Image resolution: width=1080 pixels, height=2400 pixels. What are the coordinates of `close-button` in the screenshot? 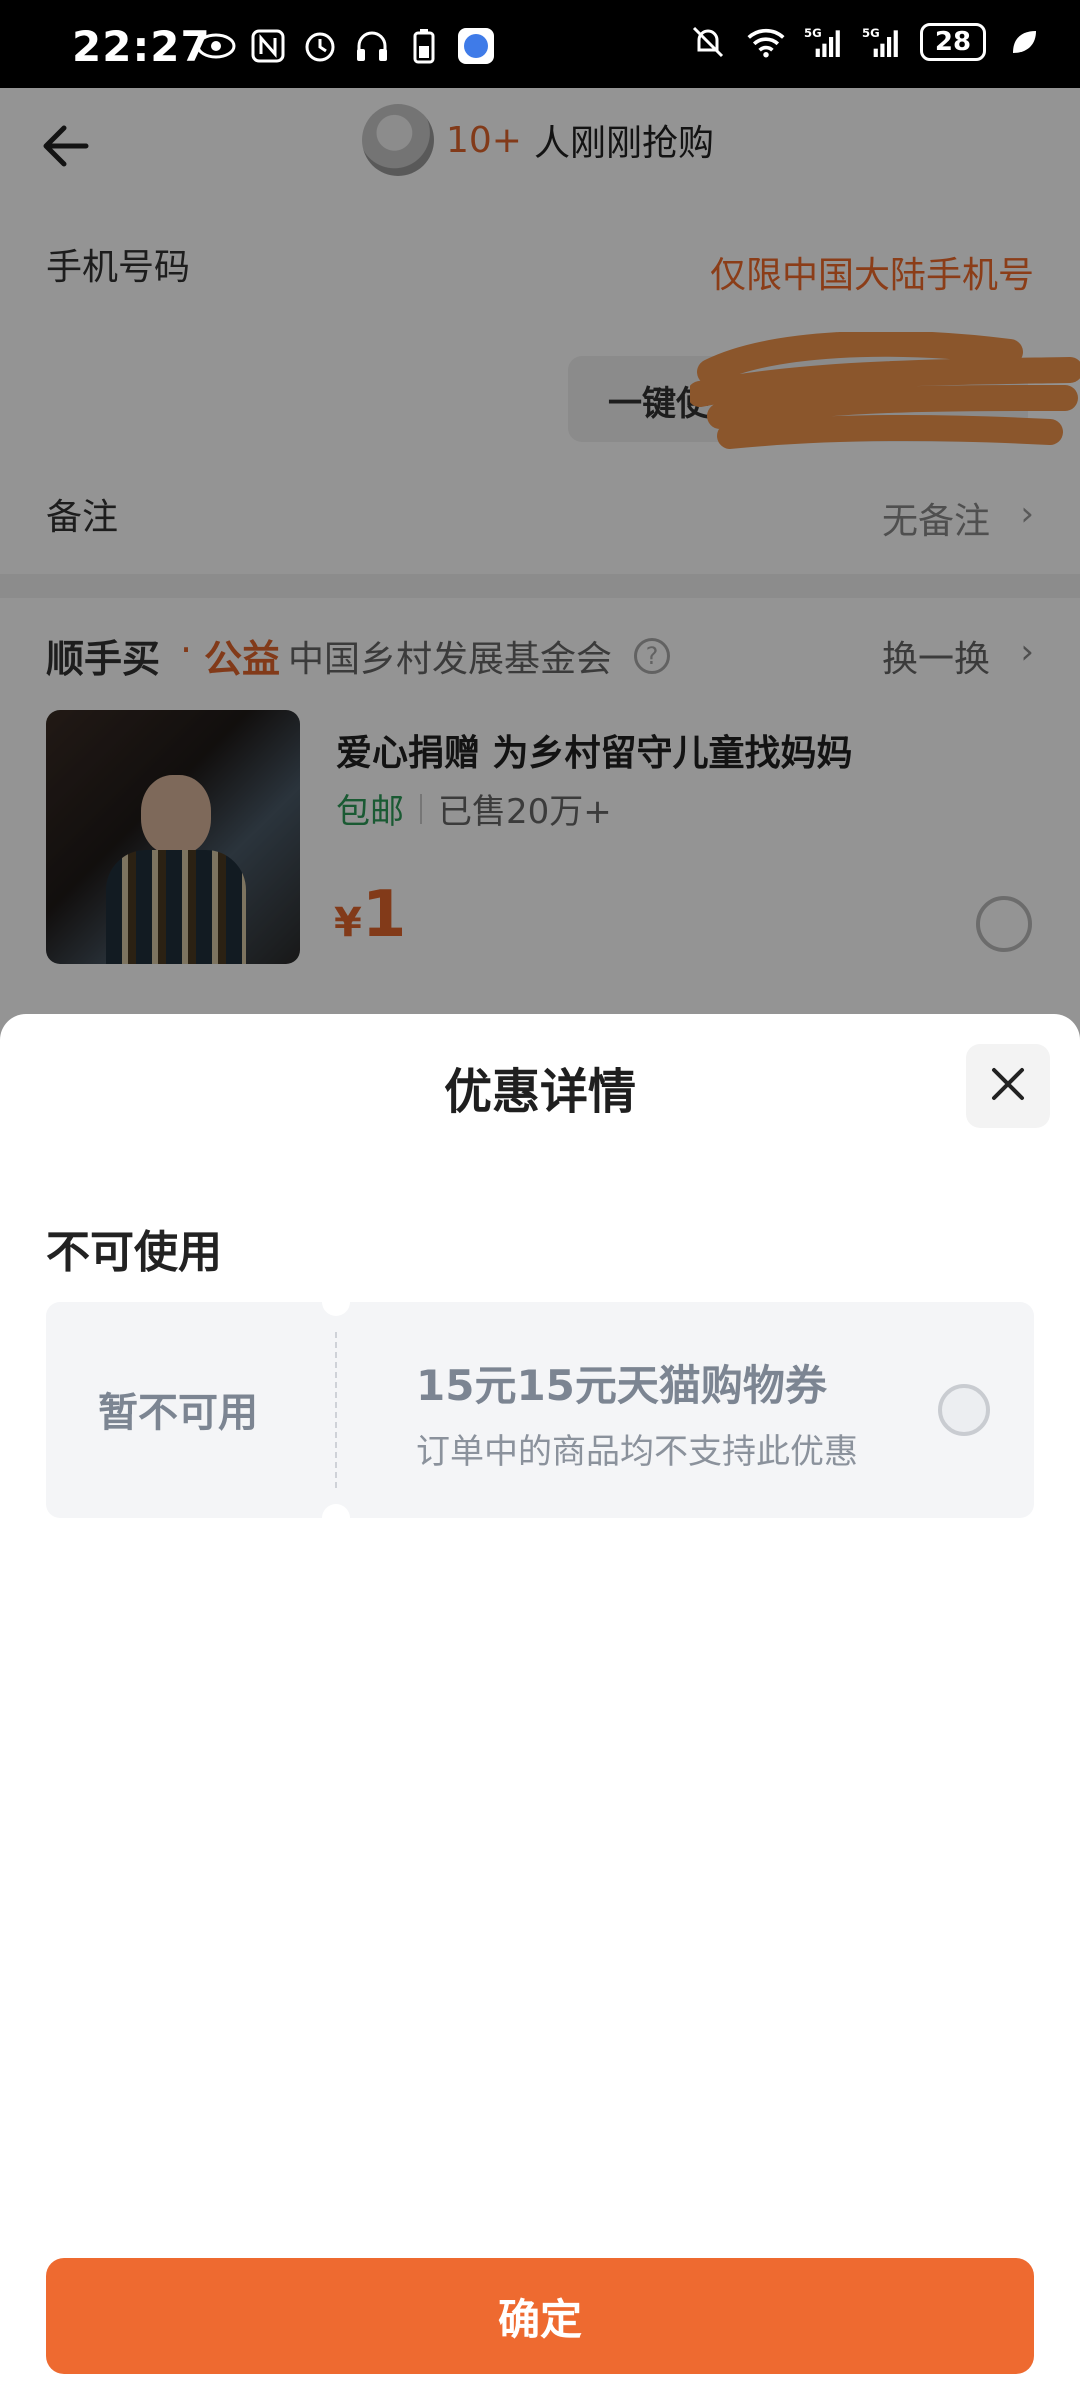 It's located at (1008, 1086).